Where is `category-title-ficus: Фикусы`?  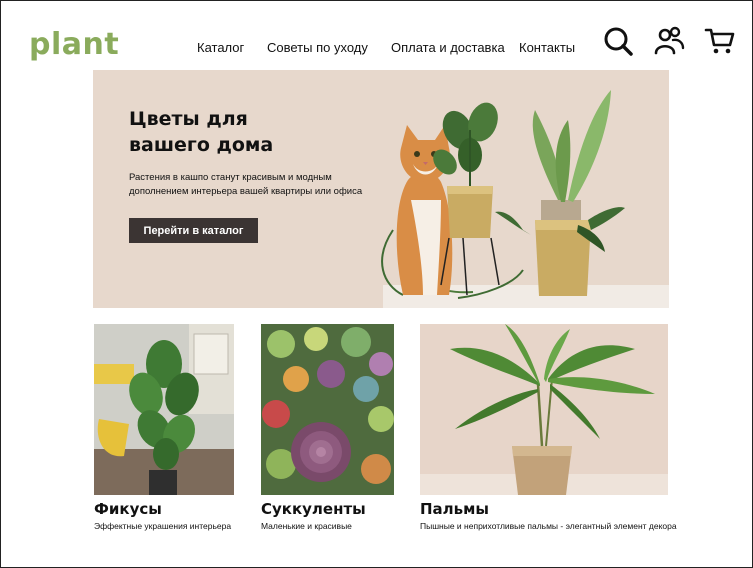
category-title-ficus: Фикусы is located at coordinates (128, 509).